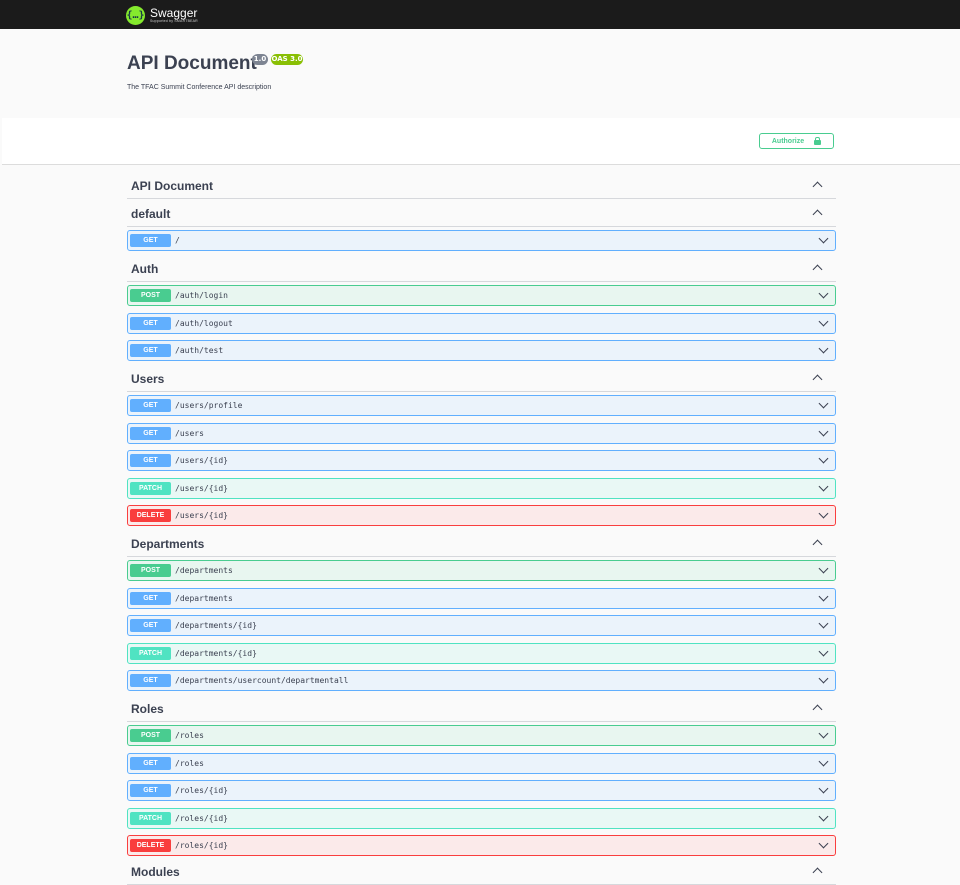 Image resolution: width=960 pixels, height=885 pixels. I want to click on operation-path: /departments/{id}, so click(216, 653).